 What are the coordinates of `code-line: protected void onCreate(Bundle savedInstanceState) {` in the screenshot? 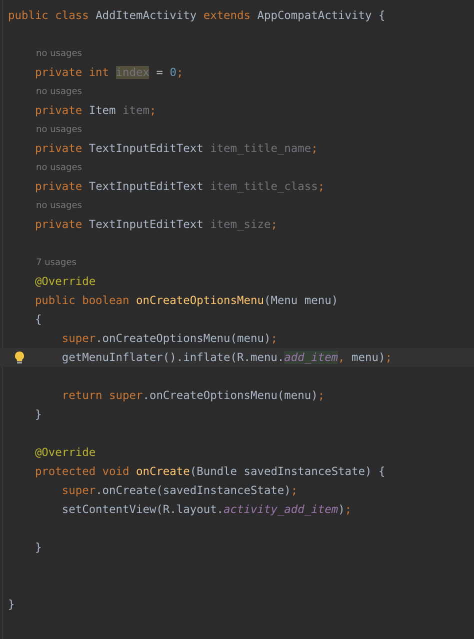 It's located at (210, 472).